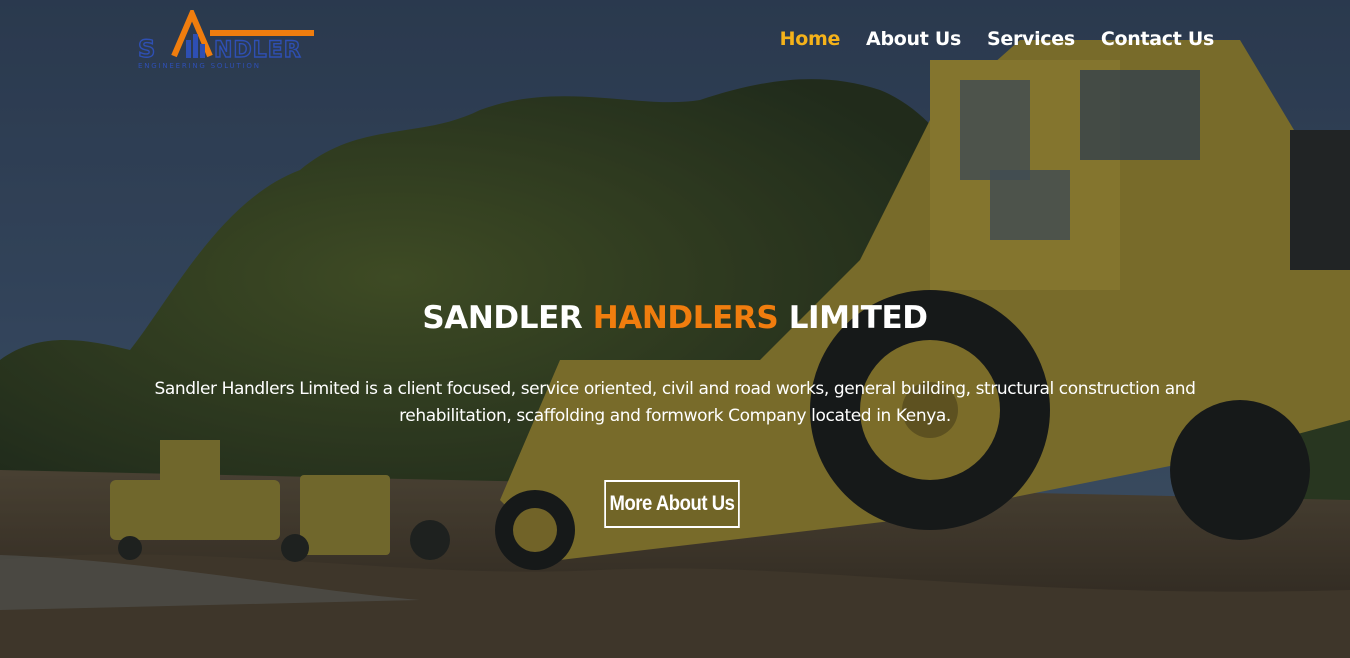 Image resolution: width=1350 pixels, height=658 pixels. I want to click on more-about-us-button: More About Us, so click(672, 504).